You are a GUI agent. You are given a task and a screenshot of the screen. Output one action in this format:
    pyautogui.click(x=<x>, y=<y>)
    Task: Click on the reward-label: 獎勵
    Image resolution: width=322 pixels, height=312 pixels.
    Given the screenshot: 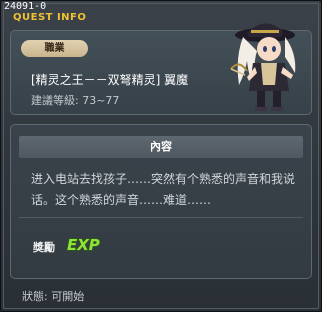 What is the action you would take?
    pyautogui.click(x=44, y=247)
    